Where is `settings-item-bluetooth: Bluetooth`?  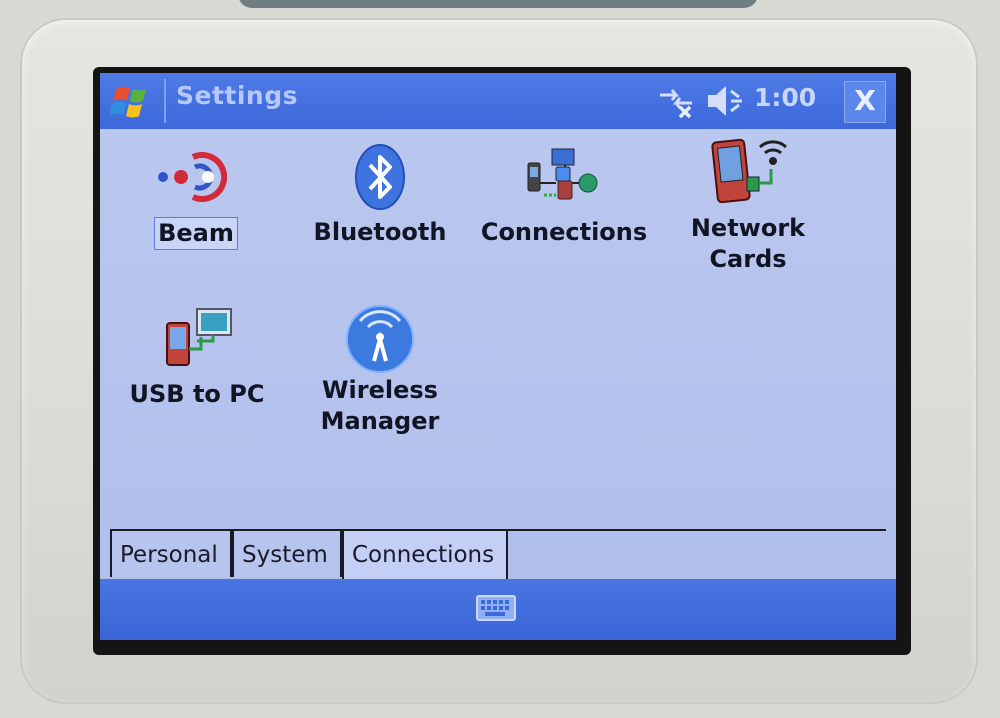 settings-item-bluetooth: Bluetooth is located at coordinates (380, 195).